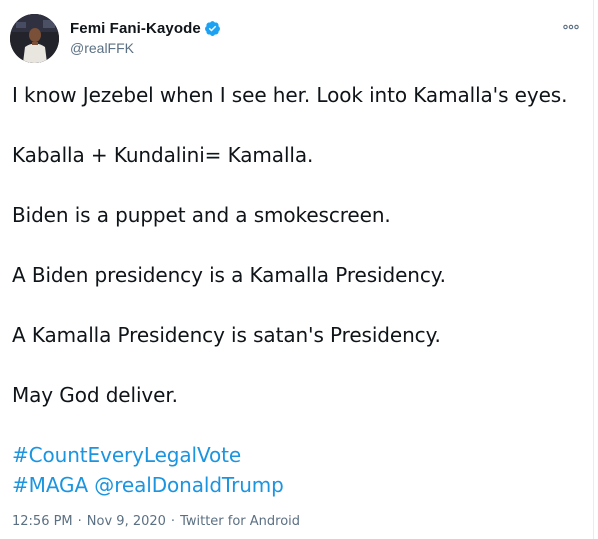  What do you see at coordinates (42, 521) in the screenshot?
I see `tweet-time: 12:56 PM` at bounding box center [42, 521].